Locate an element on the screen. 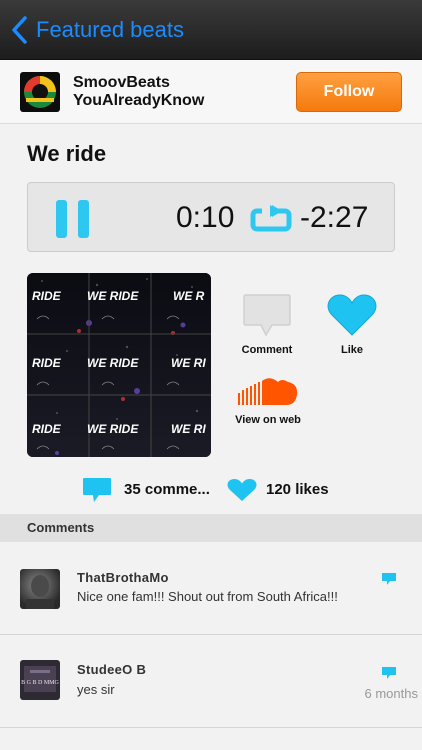  elapsed-time: 0:10 is located at coordinates (205, 217).